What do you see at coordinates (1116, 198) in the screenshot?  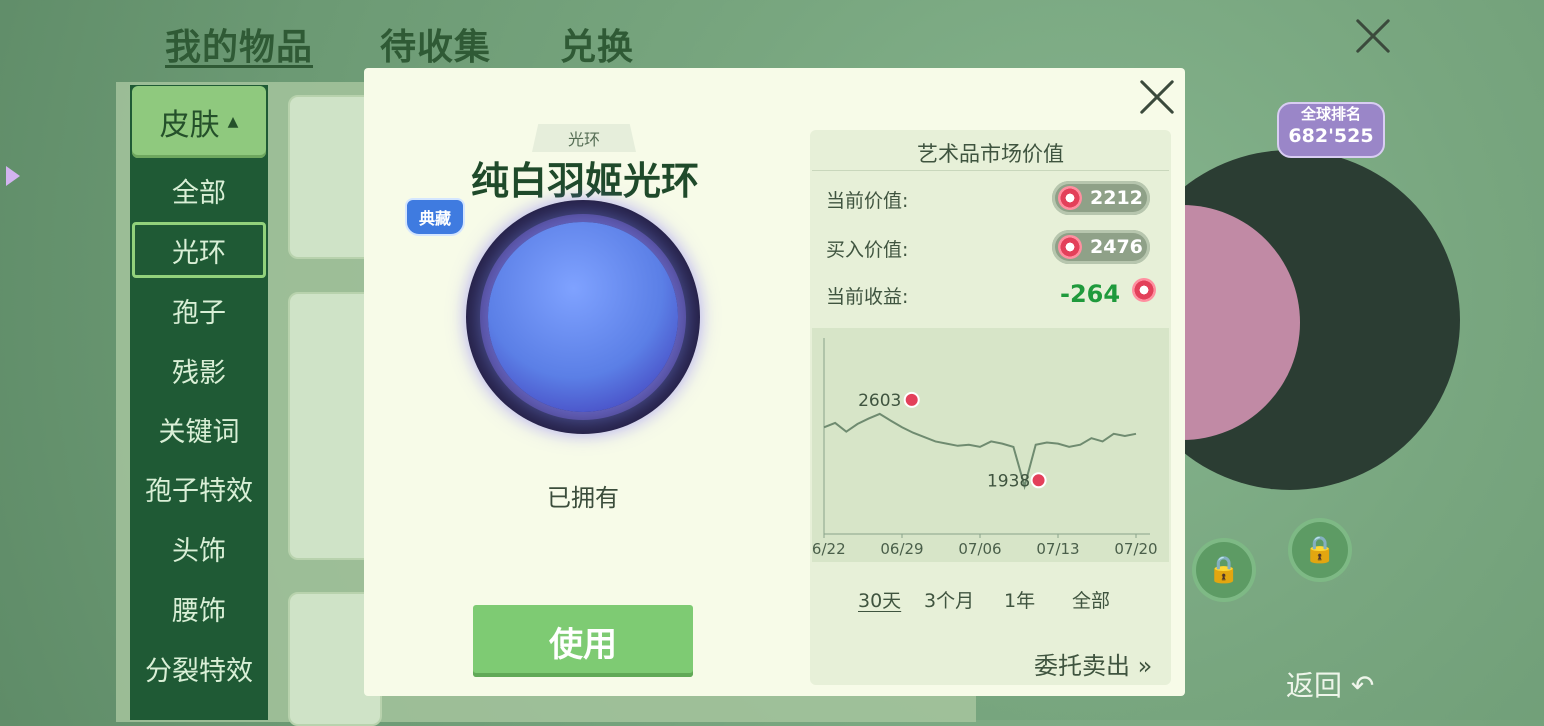 I see `current-value: 2212` at bounding box center [1116, 198].